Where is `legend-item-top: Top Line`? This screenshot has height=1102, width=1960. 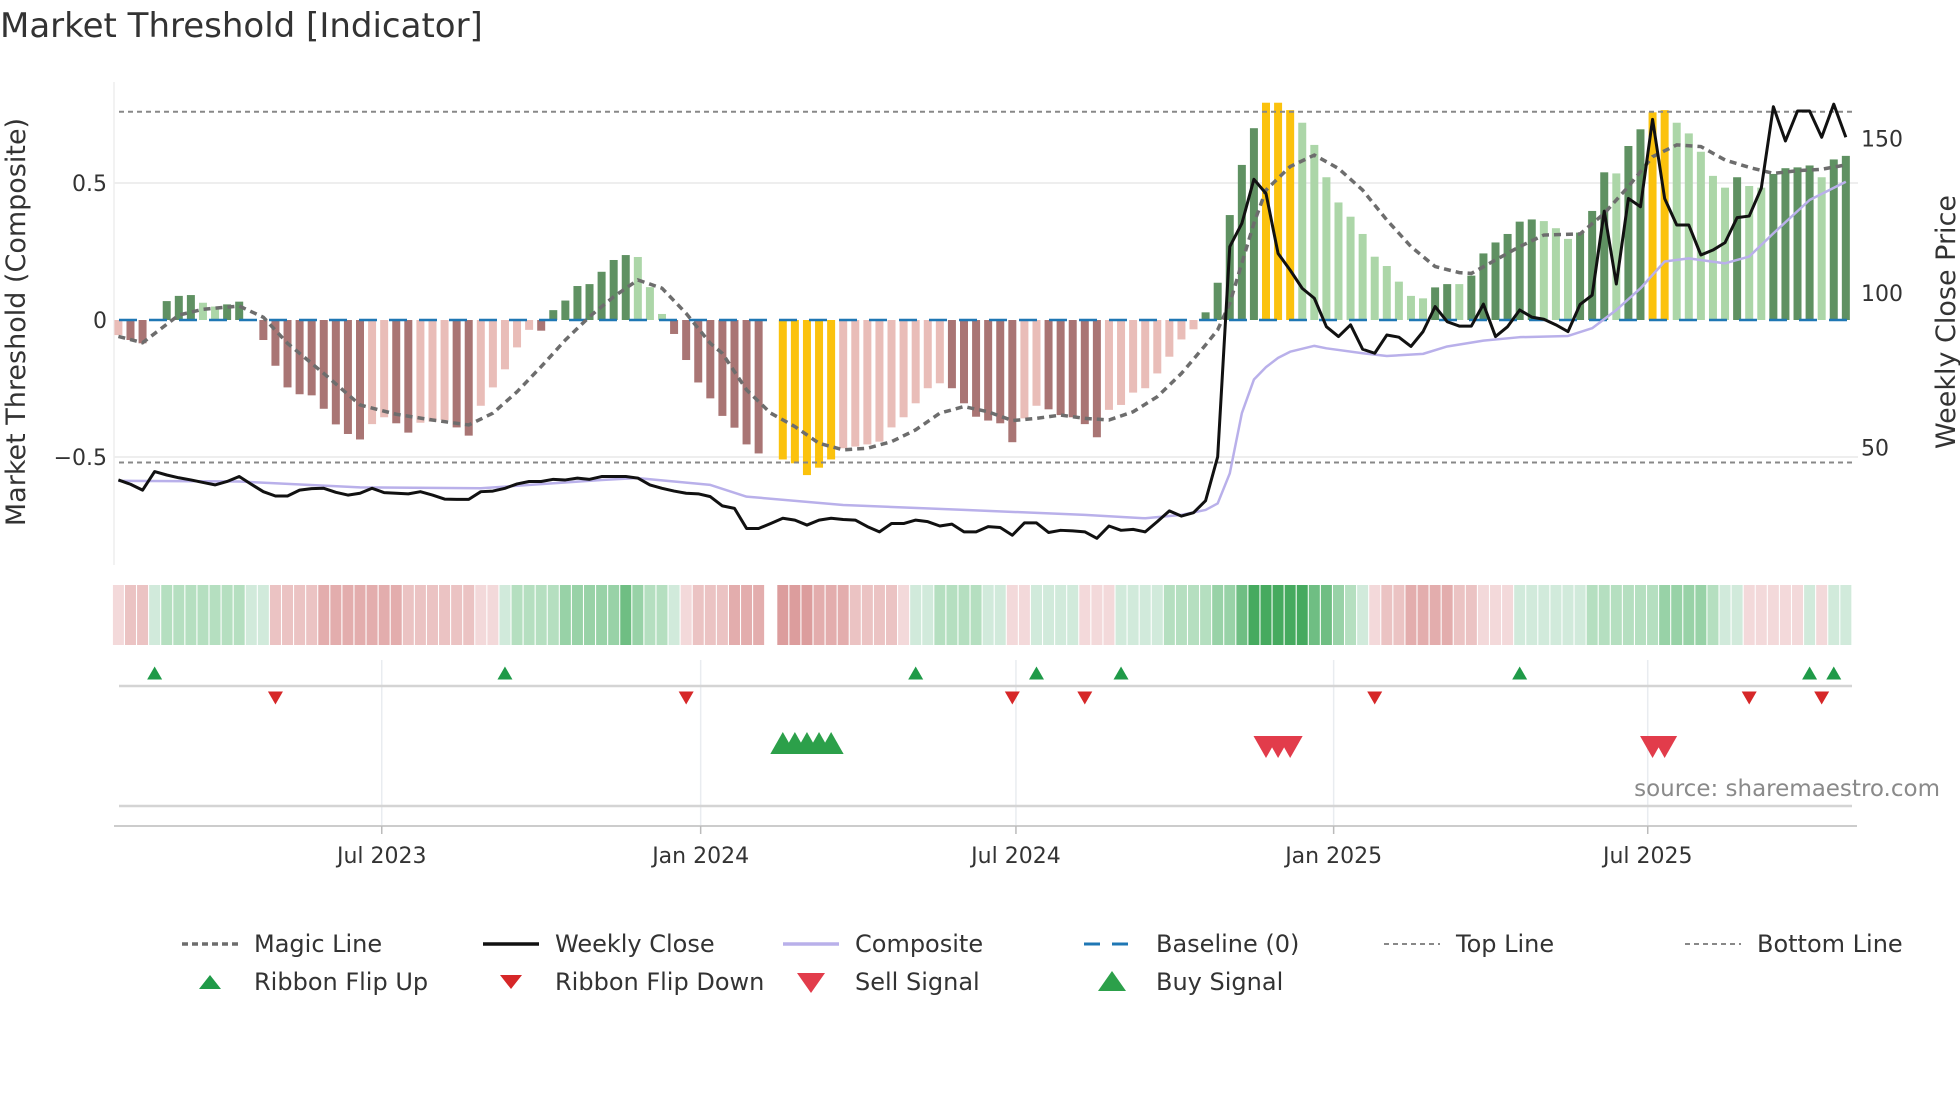 legend-item-top: Top Line is located at coordinates (1468, 944).